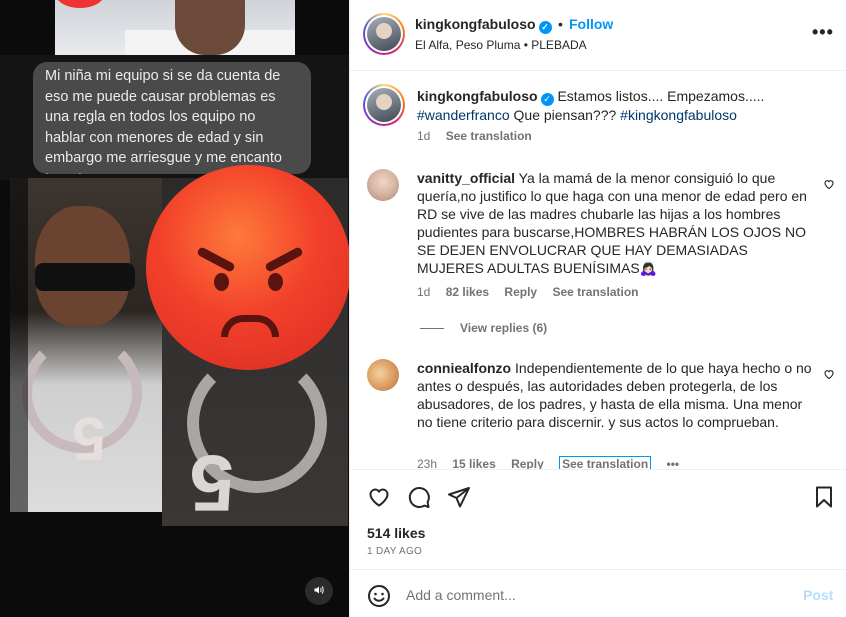 The width and height of the screenshot is (846, 617). I want to click on sunglasses, so click(85, 277).